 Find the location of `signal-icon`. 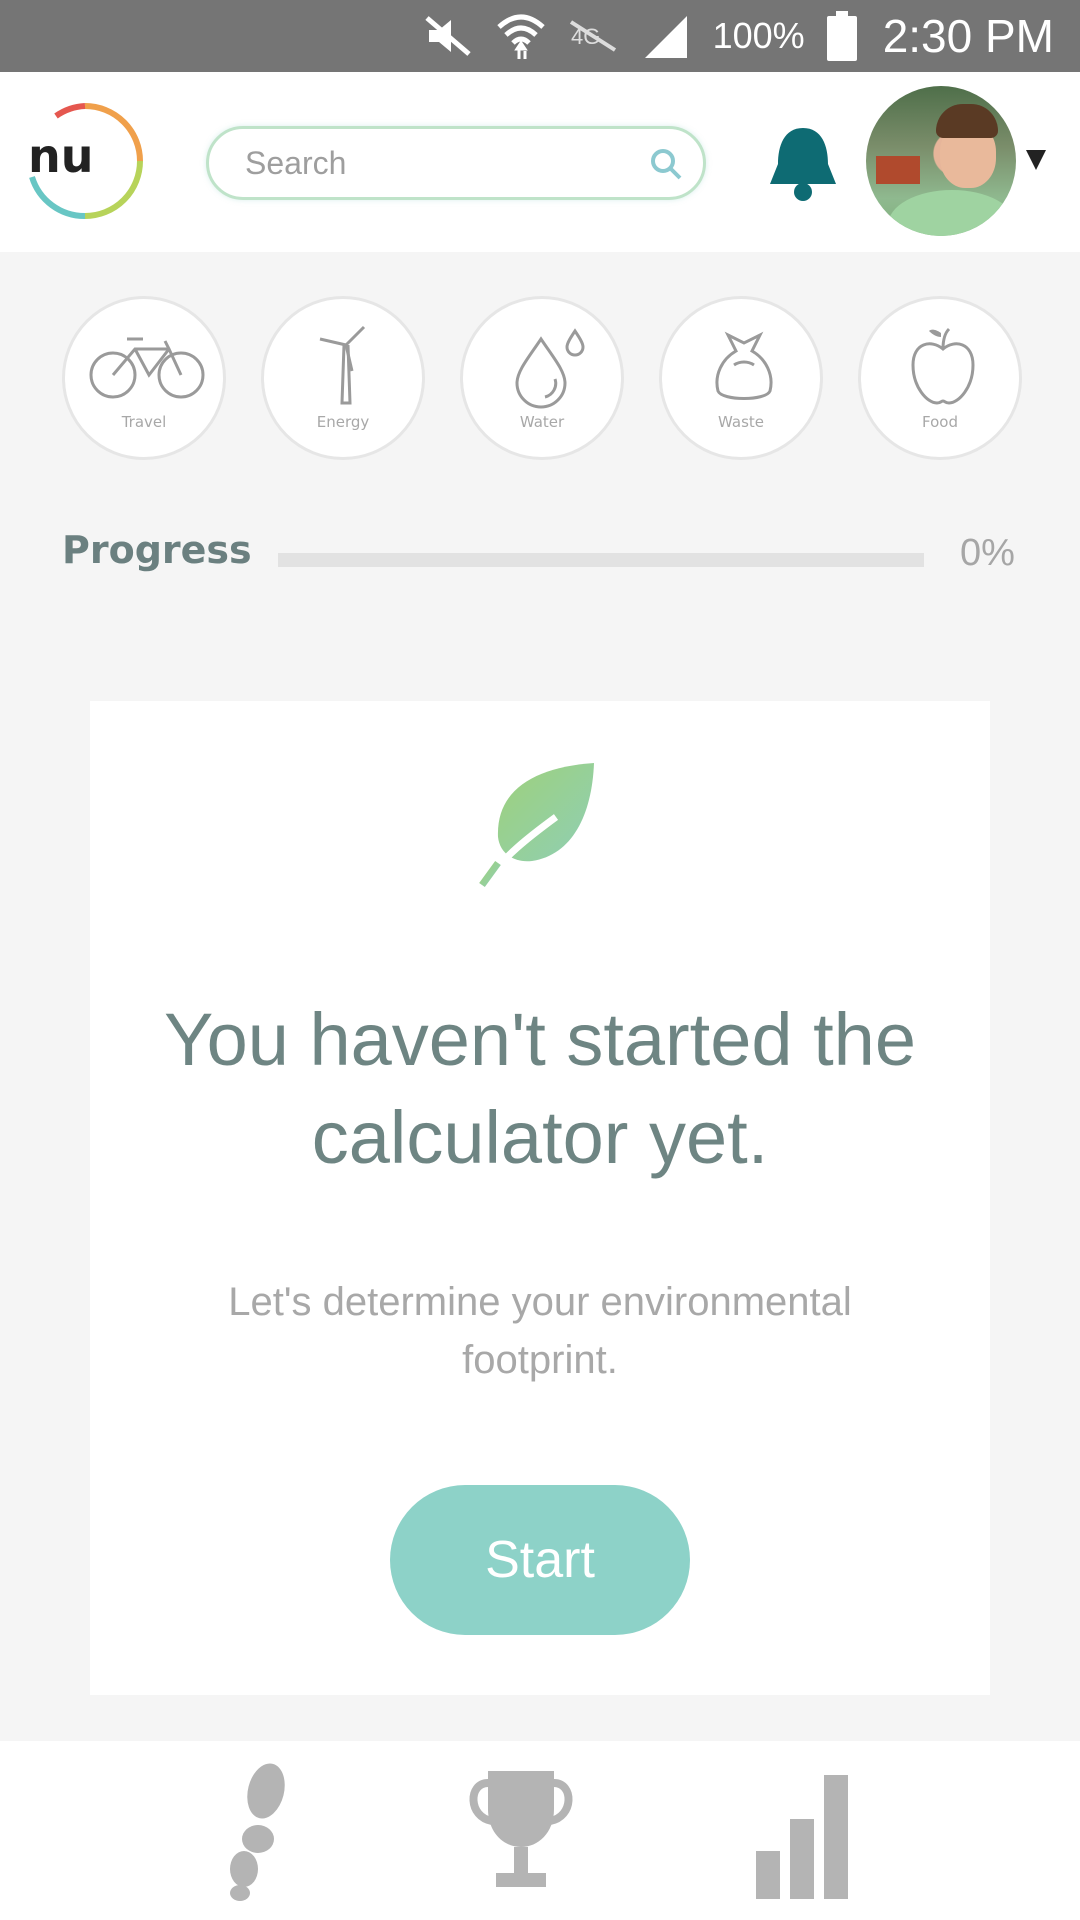

signal-icon is located at coordinates (666, 36).